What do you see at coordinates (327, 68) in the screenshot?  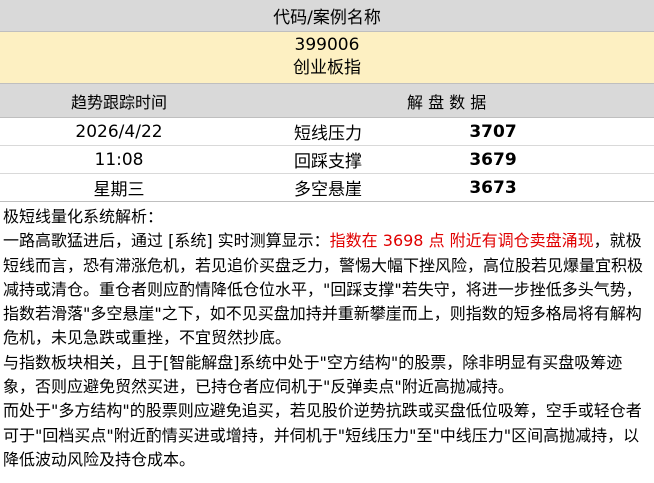 I see `instrument-name: 创业板指` at bounding box center [327, 68].